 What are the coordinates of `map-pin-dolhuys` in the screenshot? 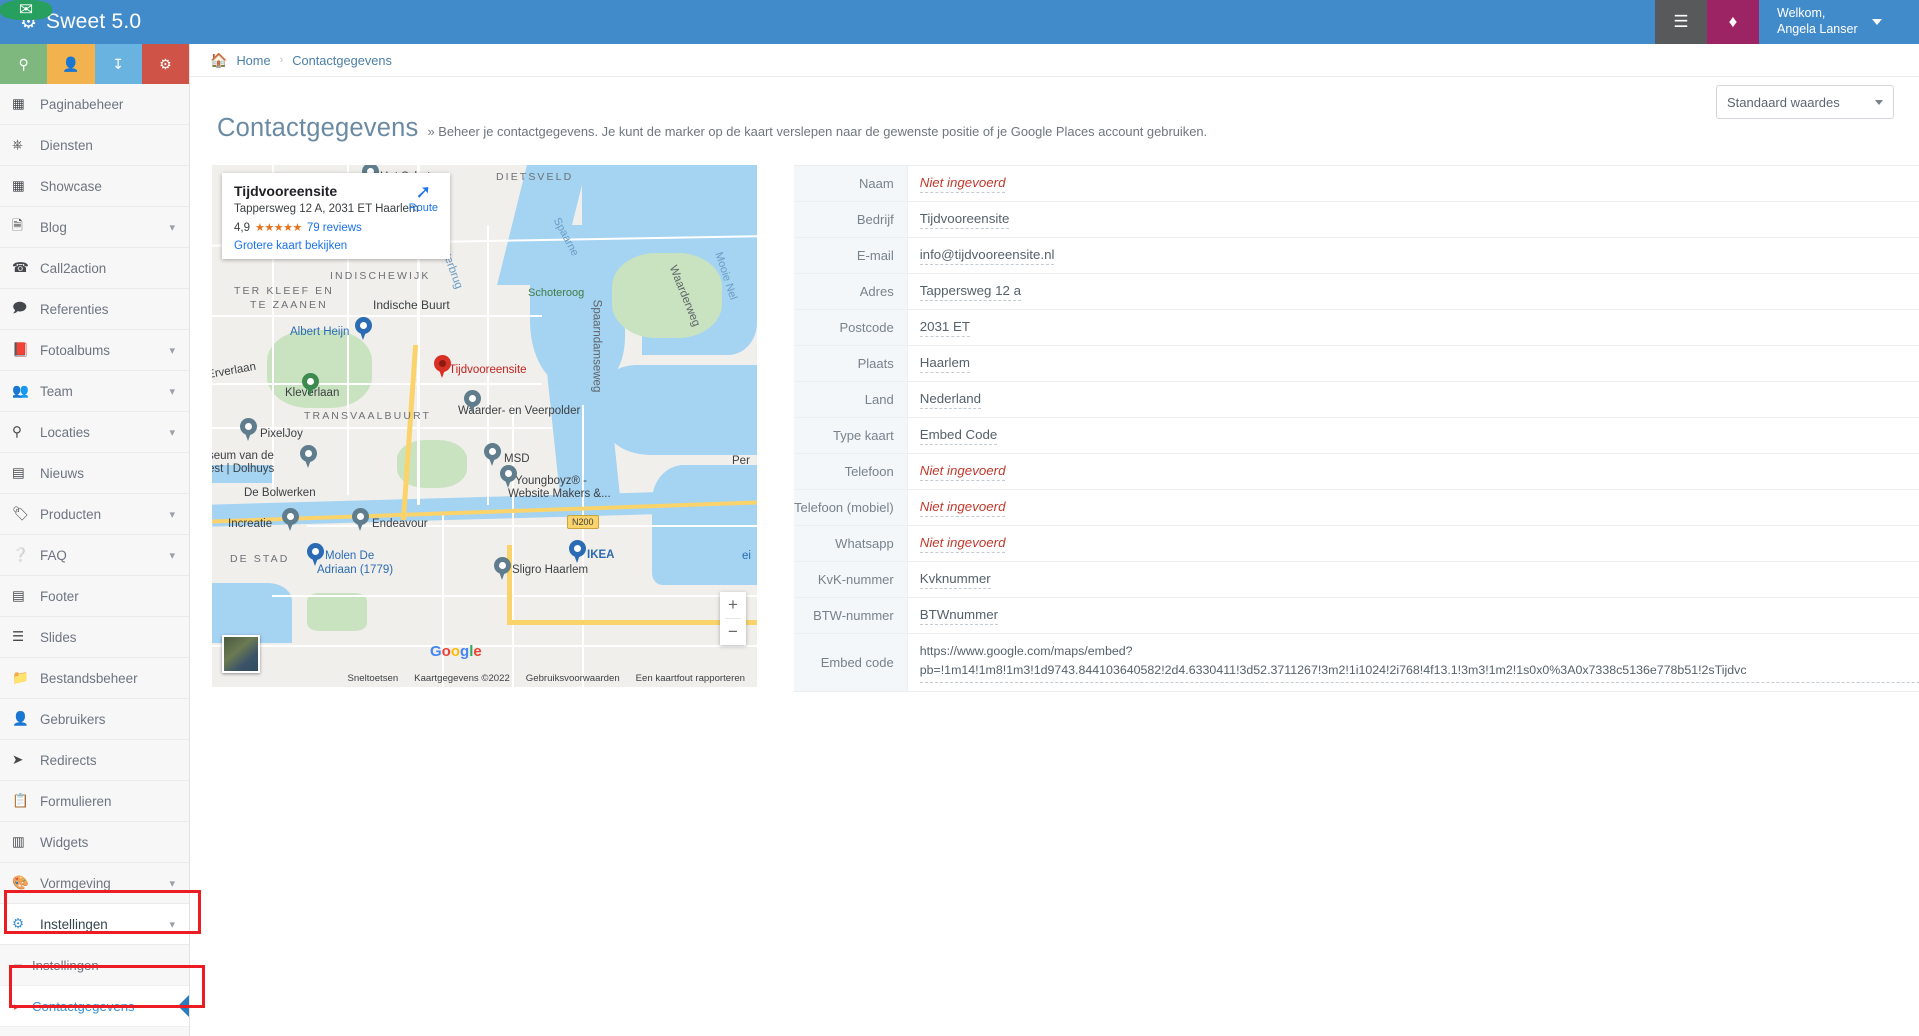 It's located at (308, 456).